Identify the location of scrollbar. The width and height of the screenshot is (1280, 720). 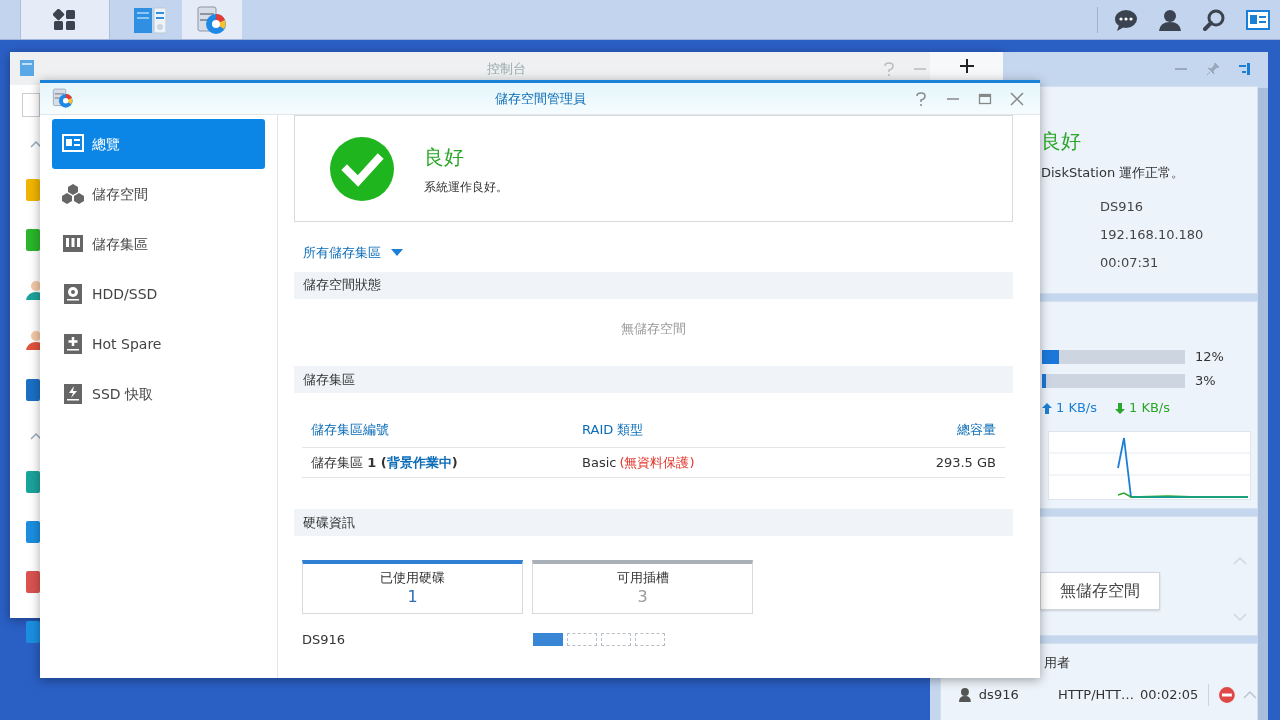
(1263, 404).